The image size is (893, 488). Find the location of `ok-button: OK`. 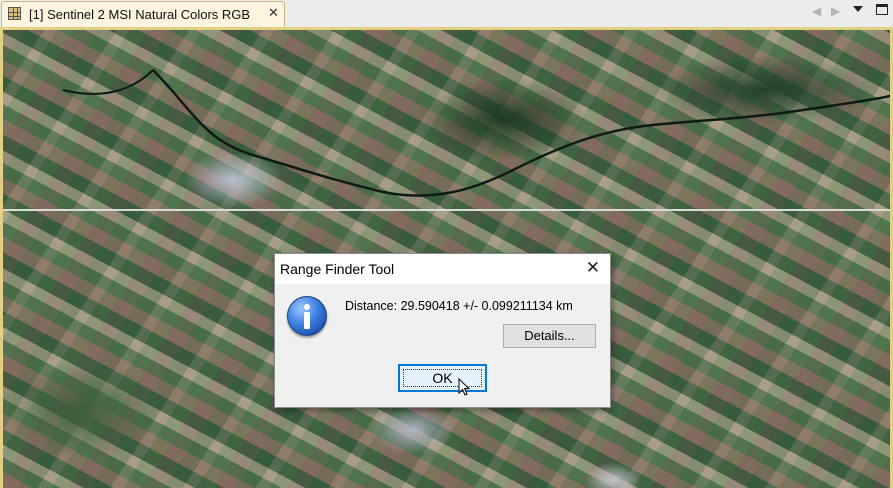

ok-button: OK is located at coordinates (442, 378).